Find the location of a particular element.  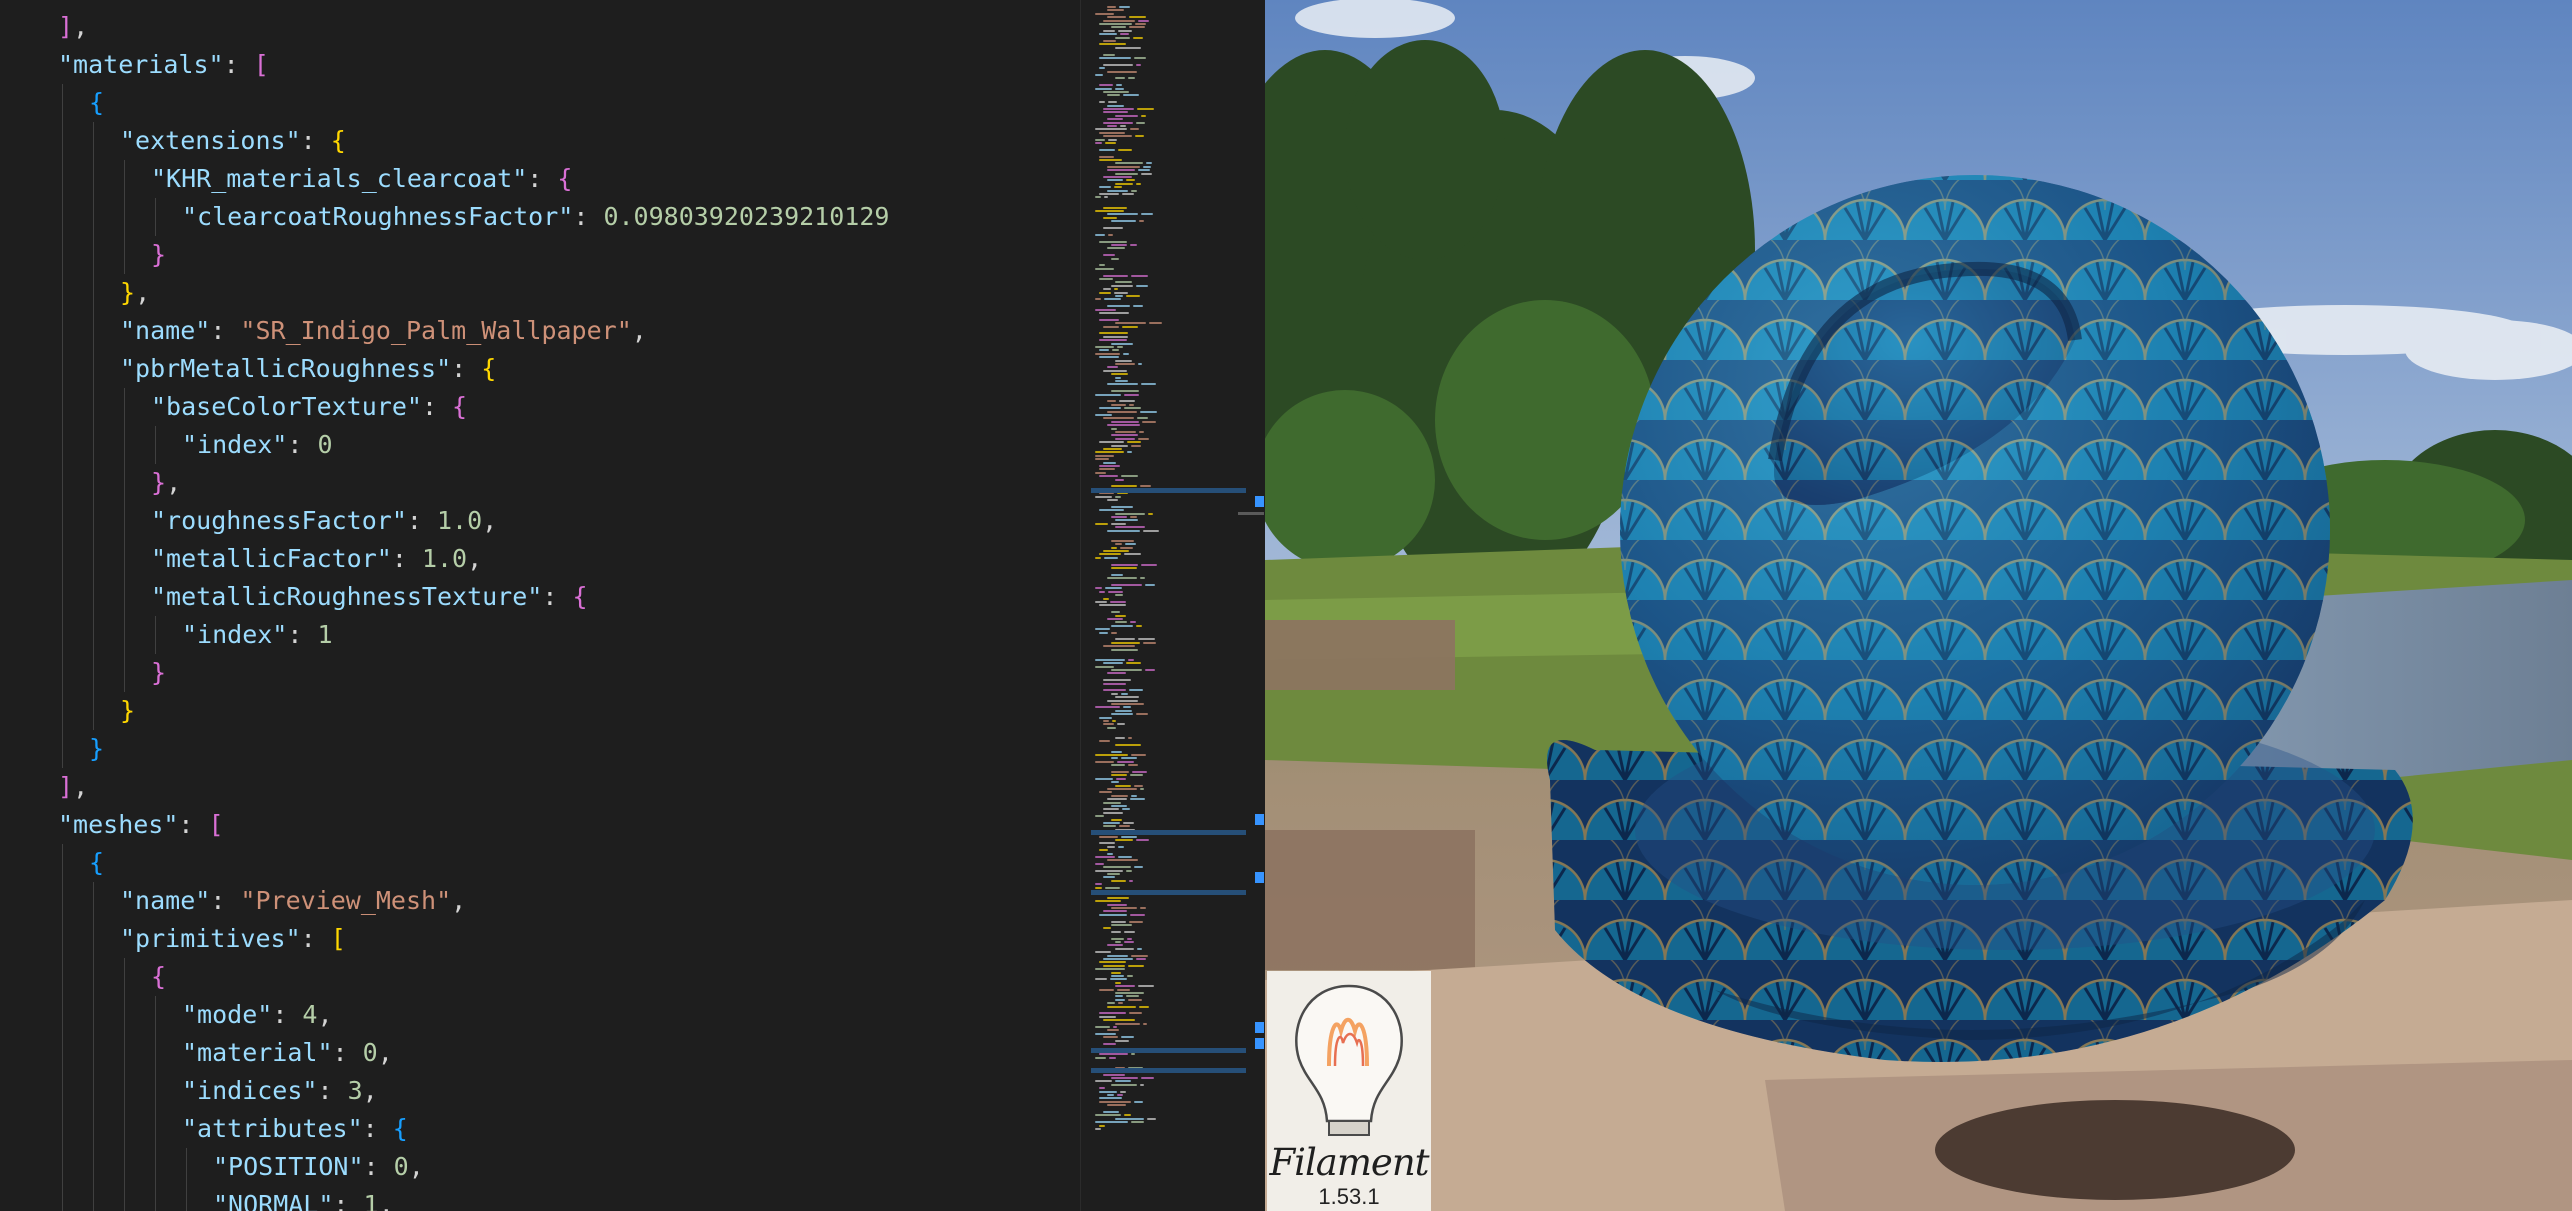

code-line: "name": "Preview_Mesh", is located at coordinates (293, 901).